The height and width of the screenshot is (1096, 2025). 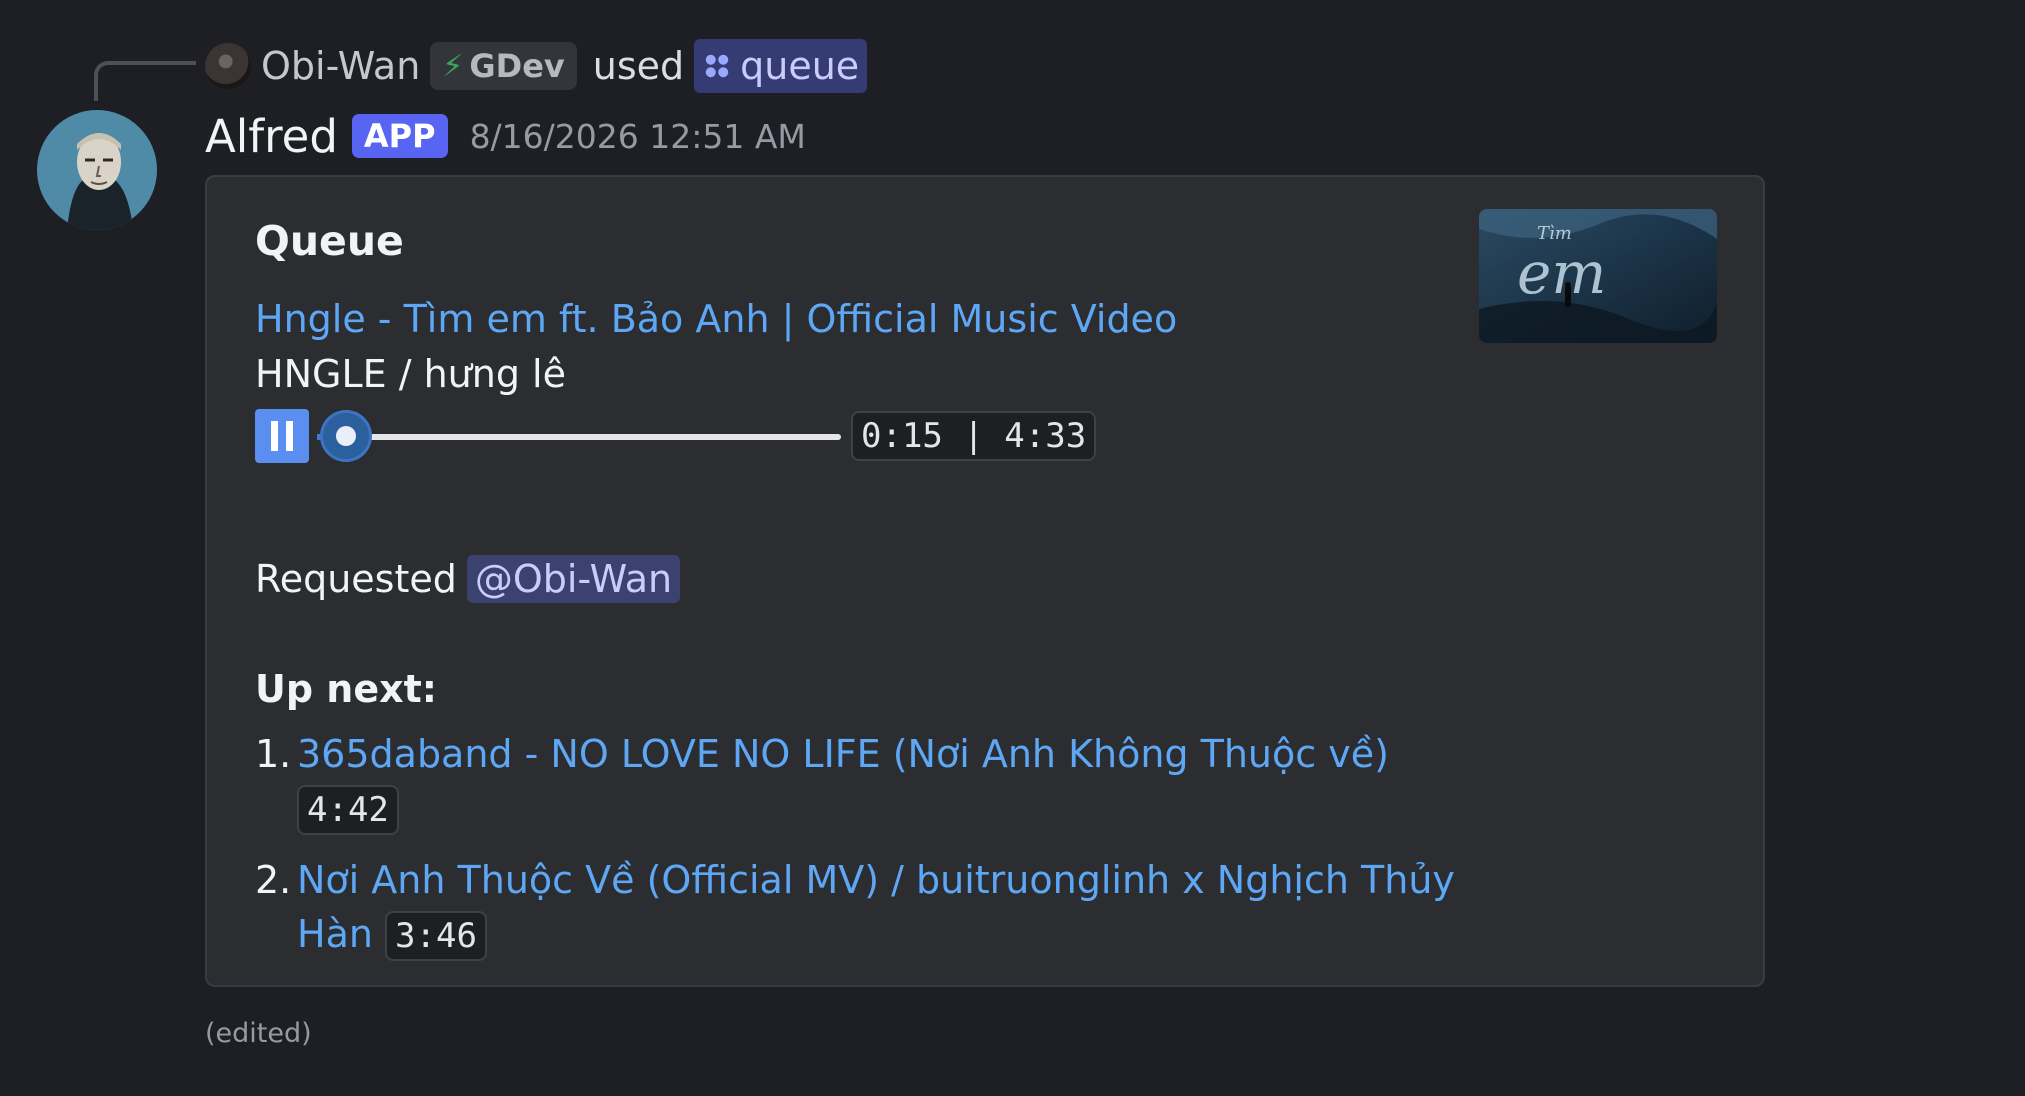 What do you see at coordinates (145, 81) in the screenshot?
I see `reply-connector` at bounding box center [145, 81].